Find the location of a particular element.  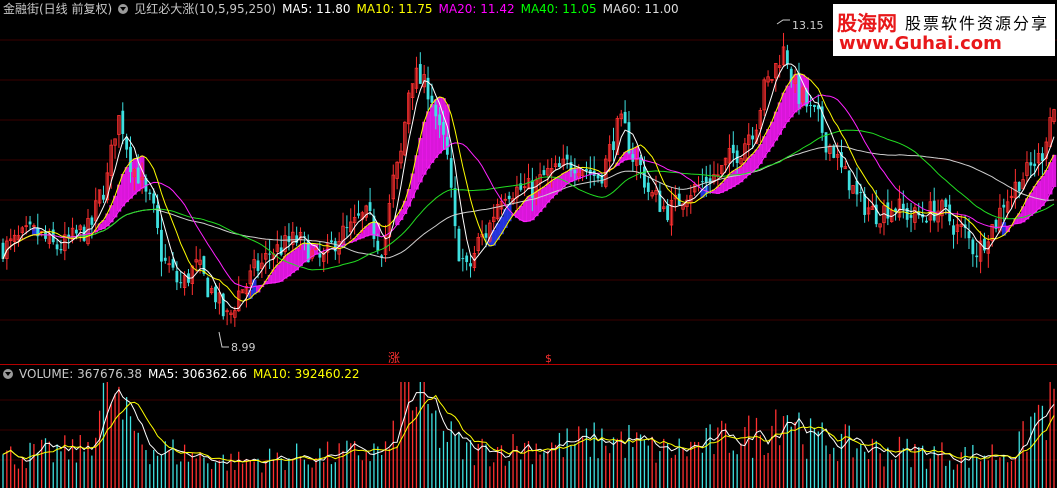

indicator-name: 见红必大涨(10,5,95,250) is located at coordinates (205, 9).